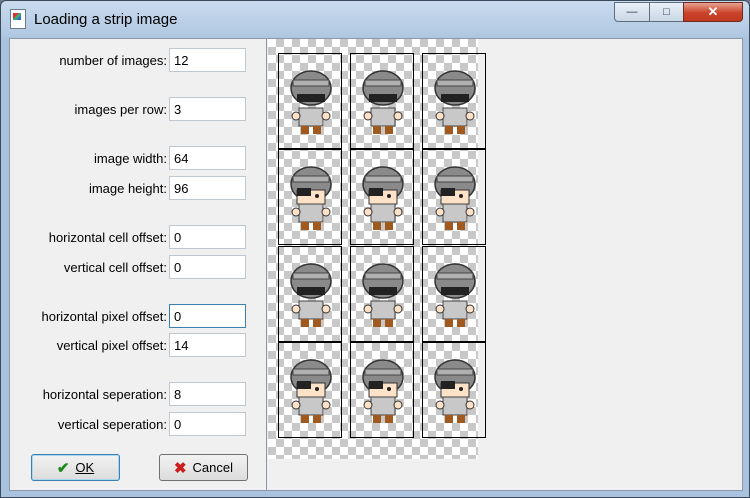 The height and width of the screenshot is (498, 750). Describe the element at coordinates (632, 12) in the screenshot. I see `minimize-button: —` at that location.